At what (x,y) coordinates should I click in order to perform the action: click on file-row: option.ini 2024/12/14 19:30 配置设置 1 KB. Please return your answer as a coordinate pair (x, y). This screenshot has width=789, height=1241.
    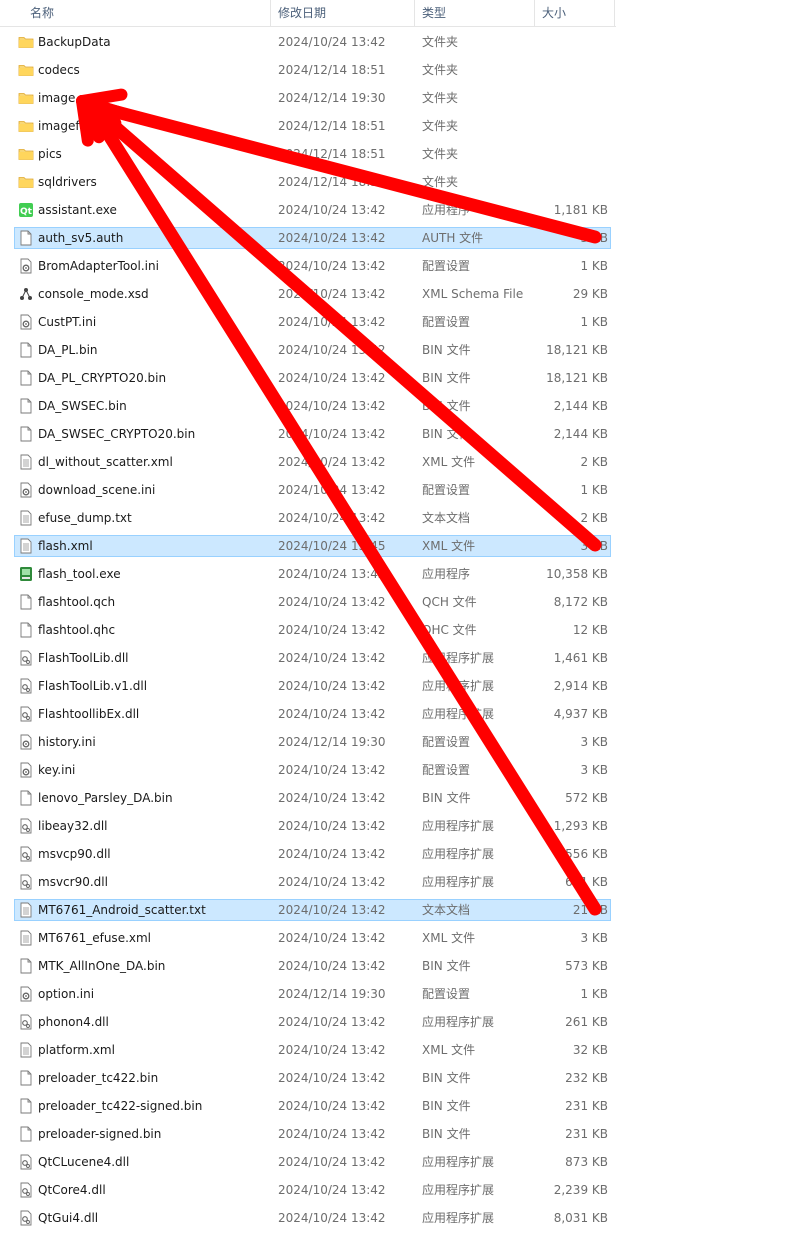
    Looking at the image, I should click on (312, 994).